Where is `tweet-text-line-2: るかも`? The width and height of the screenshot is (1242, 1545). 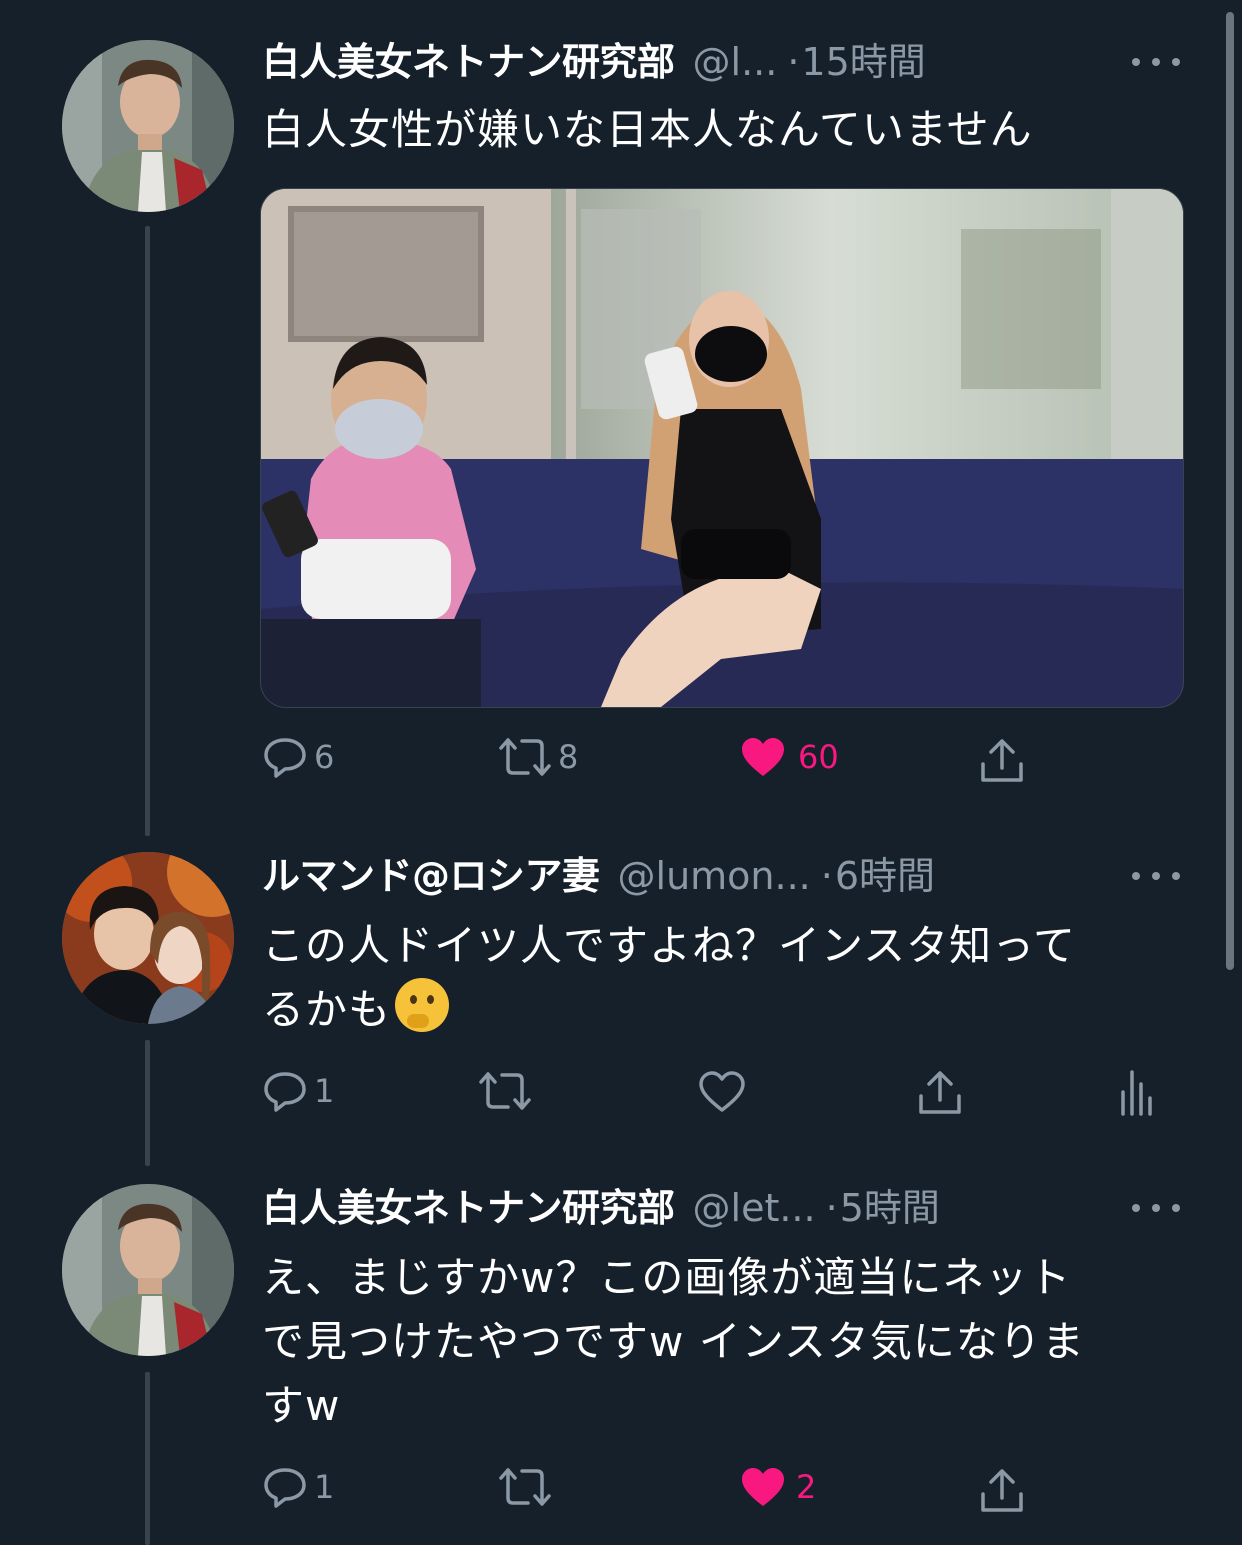 tweet-text-line-2: るかも is located at coordinates (727, 1010).